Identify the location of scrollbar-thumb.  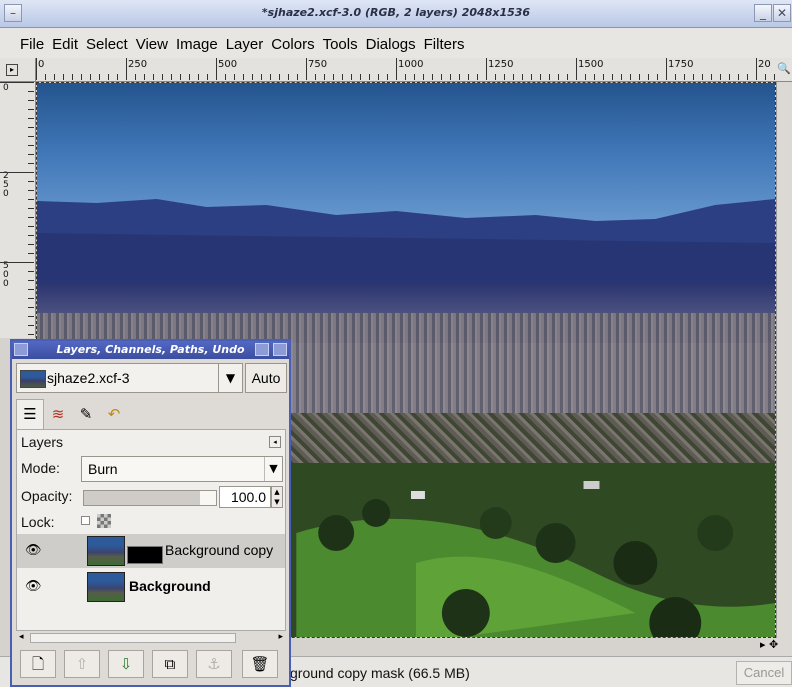
(133, 638).